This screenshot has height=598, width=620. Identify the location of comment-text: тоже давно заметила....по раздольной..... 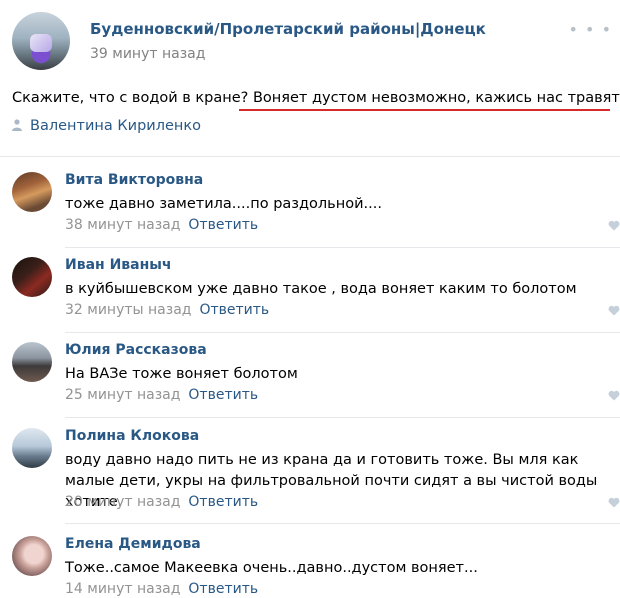
(223, 204).